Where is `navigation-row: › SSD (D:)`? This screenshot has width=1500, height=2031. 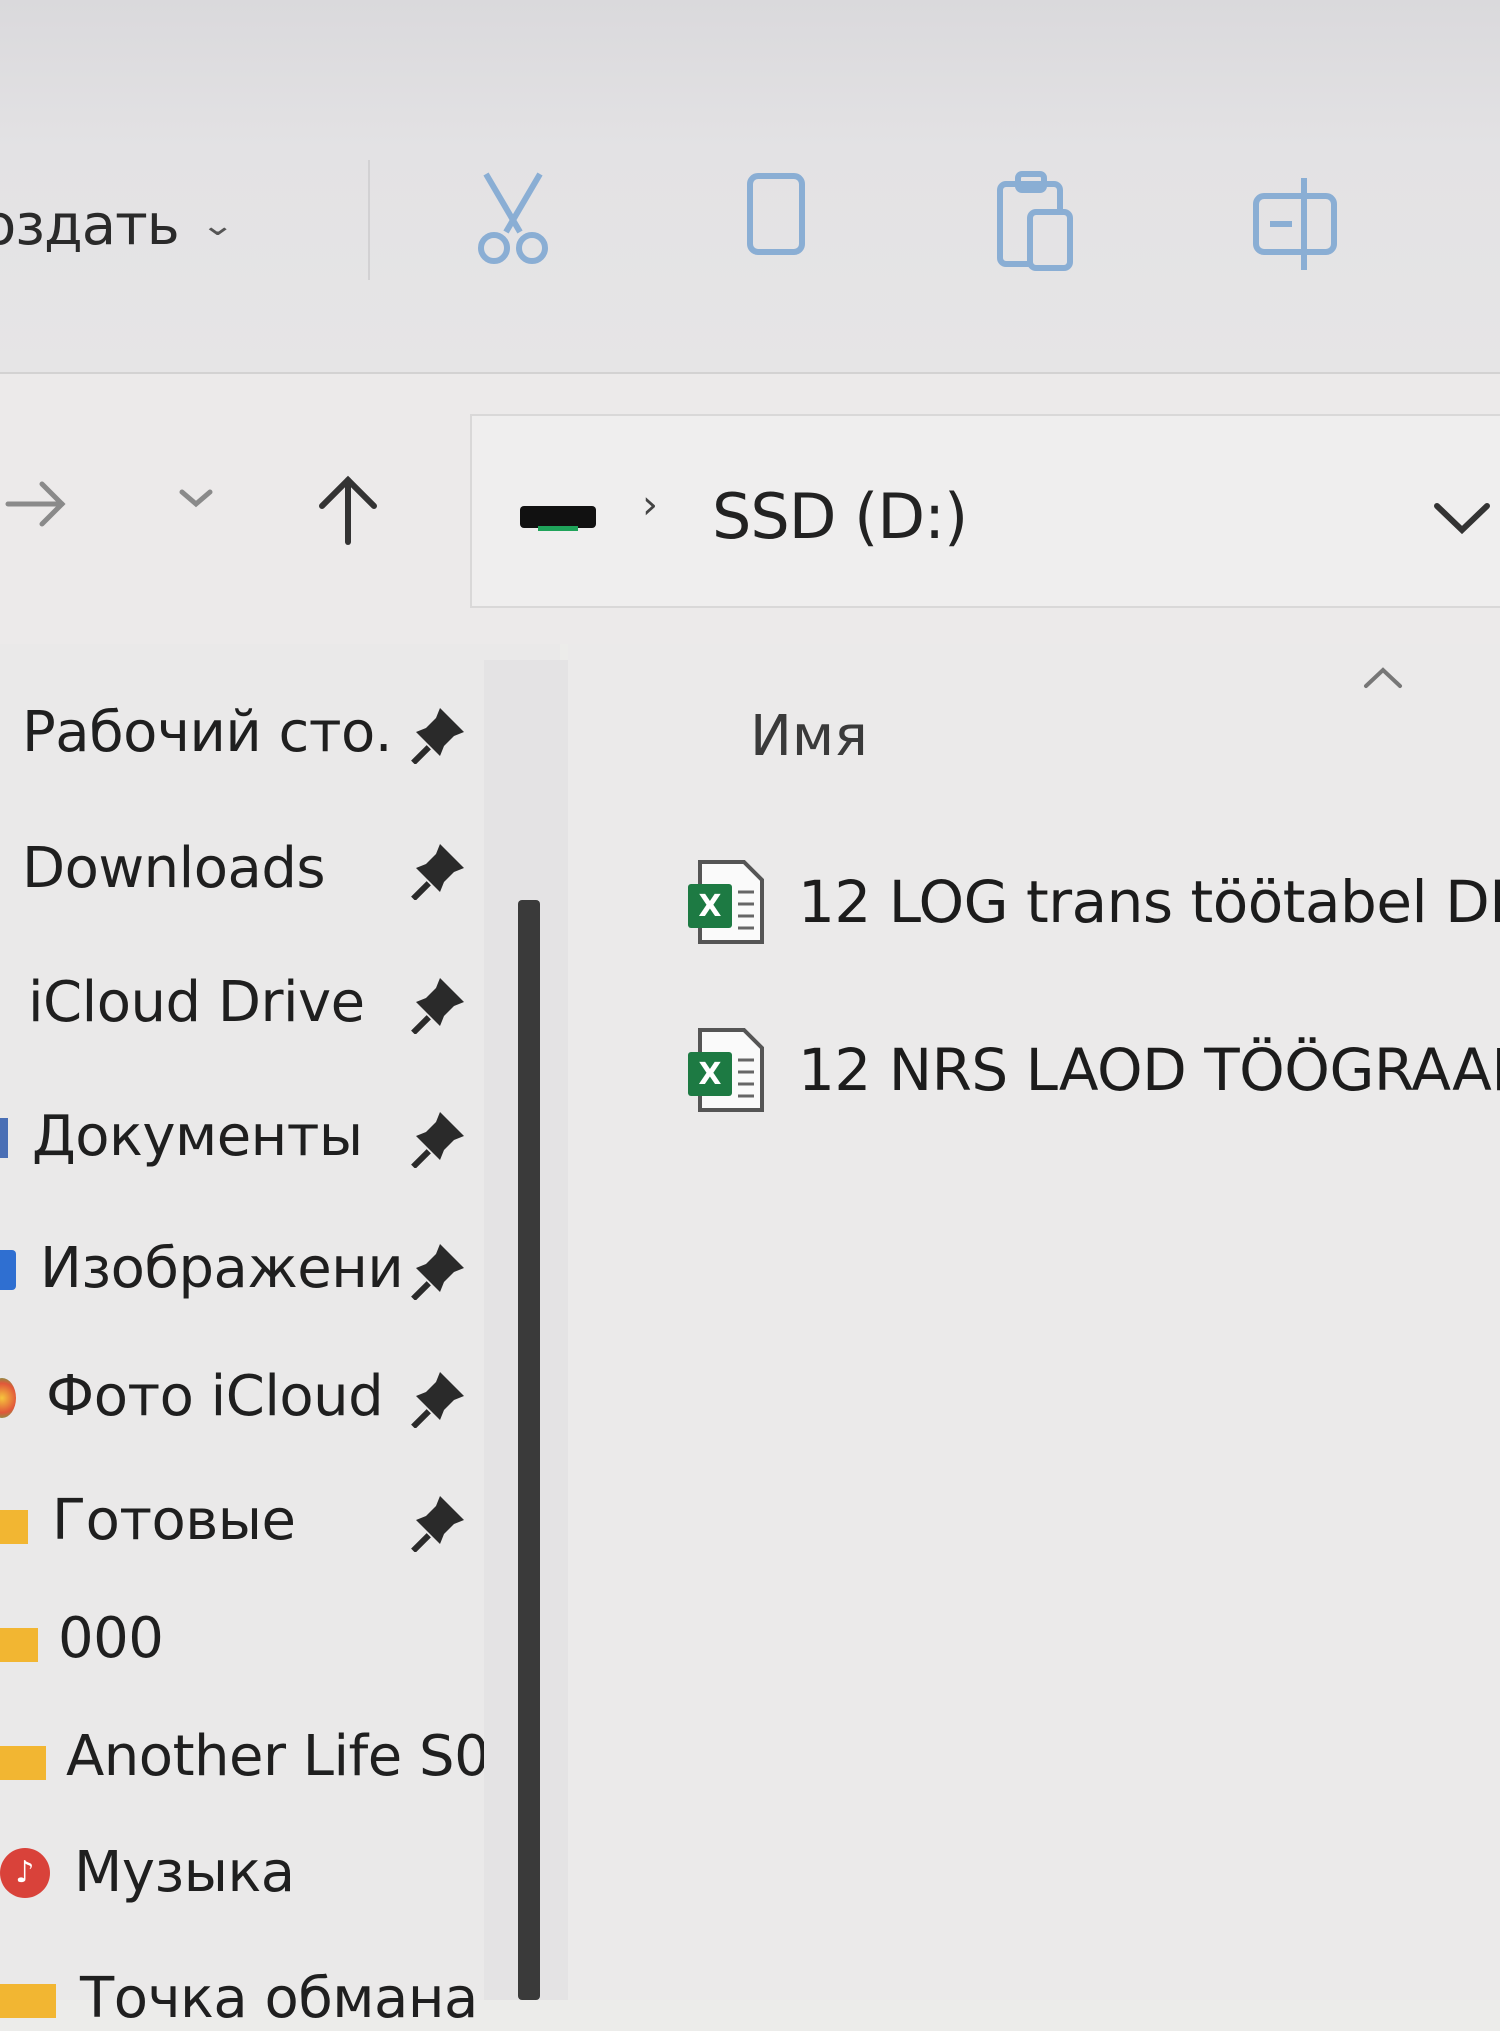 navigation-row: › SSD (D:) is located at coordinates (750, 509).